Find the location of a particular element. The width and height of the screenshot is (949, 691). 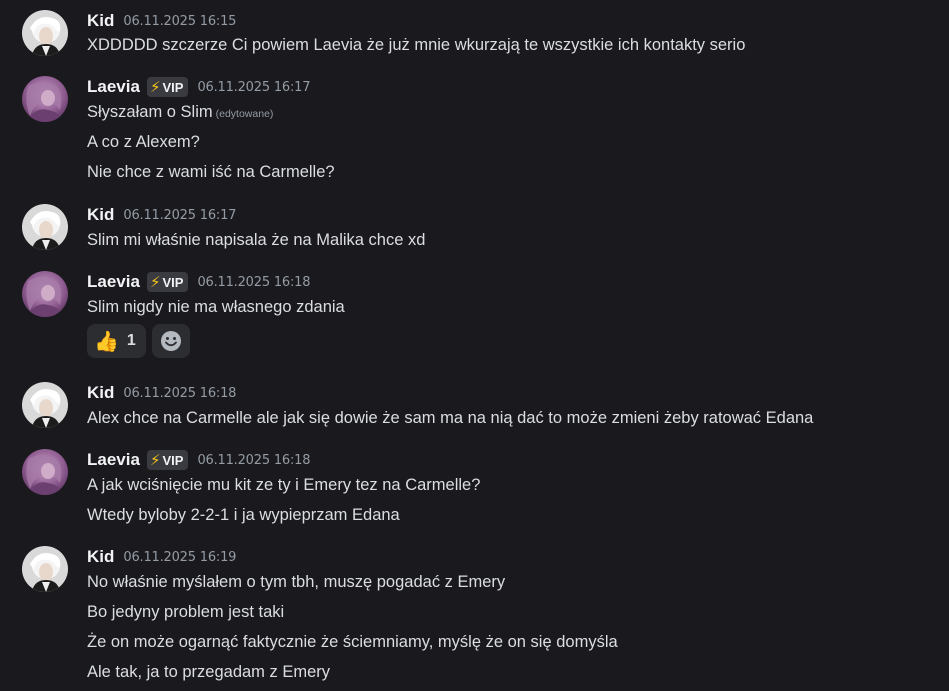

message-text: Ale tak, ja to przegadam z Emery is located at coordinates (209, 672).